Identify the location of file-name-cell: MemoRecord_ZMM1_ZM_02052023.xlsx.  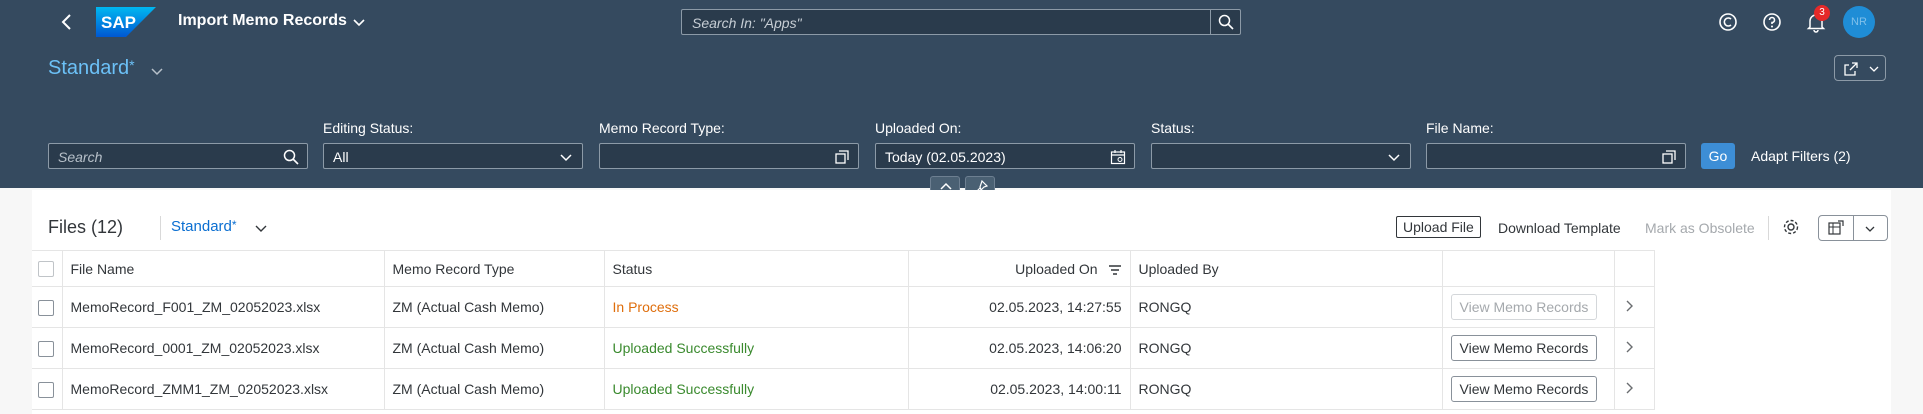
(223, 389).